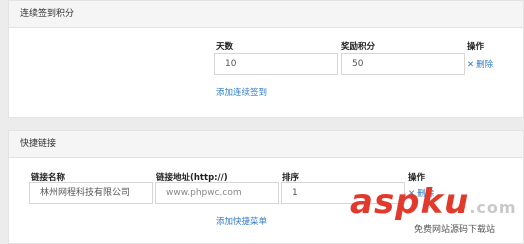  What do you see at coordinates (217, 193) in the screenshot?
I see `link-url-input: www.phpwc.com` at bounding box center [217, 193].